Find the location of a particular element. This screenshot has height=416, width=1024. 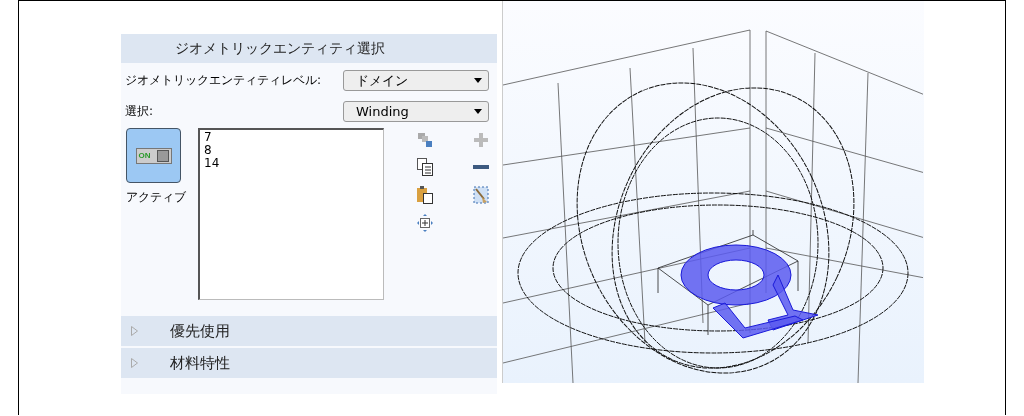

list-item: 7 is located at coordinates (291, 137).